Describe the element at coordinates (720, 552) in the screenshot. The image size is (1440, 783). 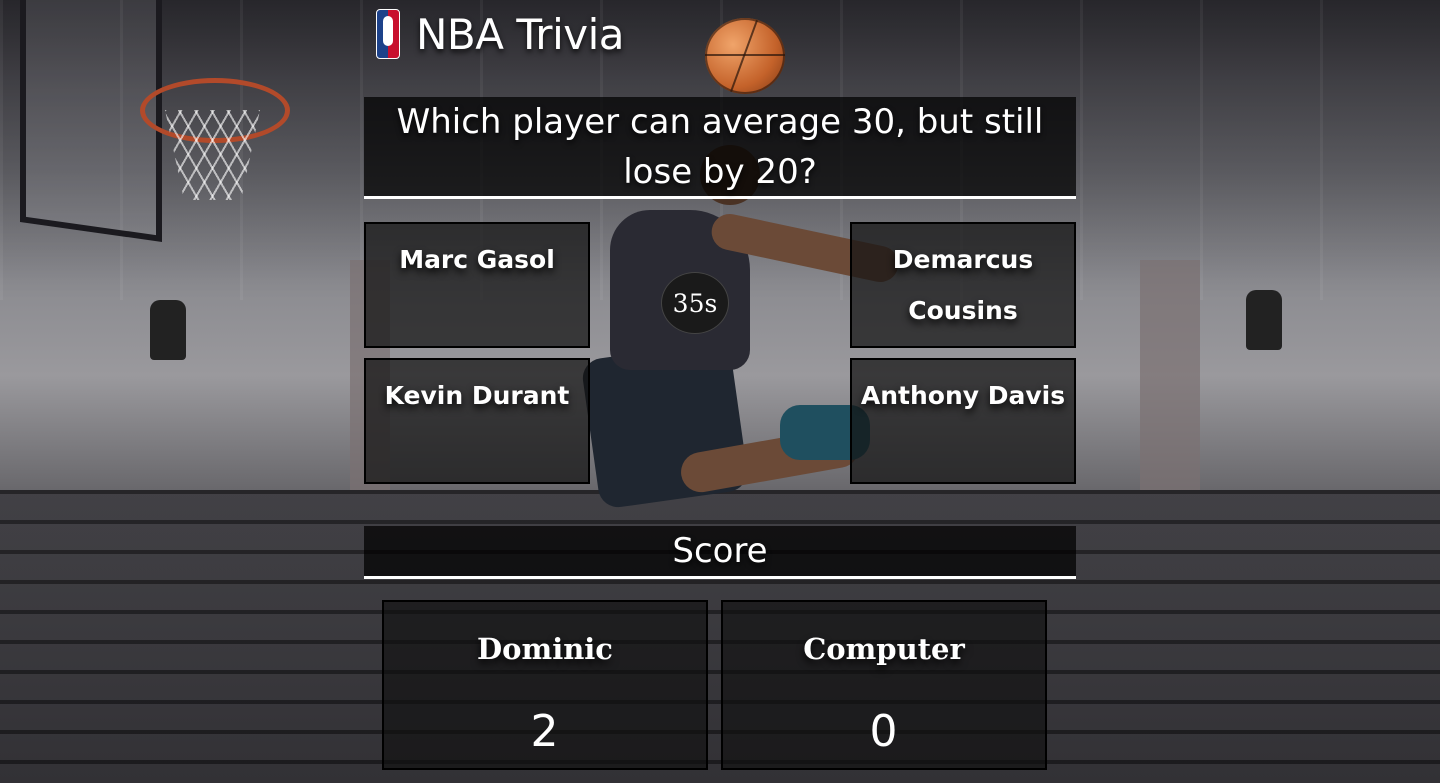
I see `score-heading: Score` at that location.